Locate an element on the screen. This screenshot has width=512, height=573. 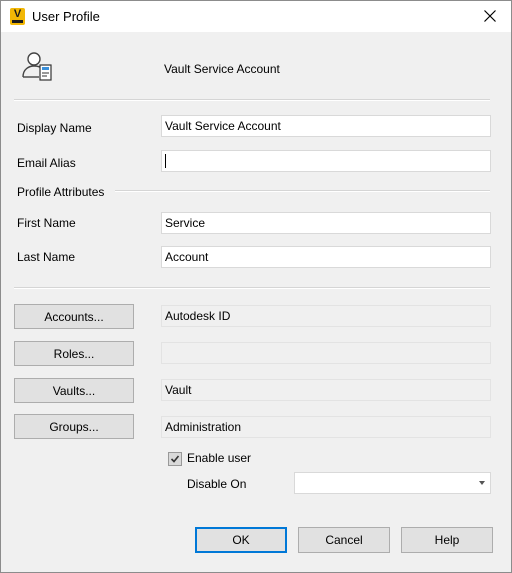
cancel-button: Cancel is located at coordinates (344, 540).